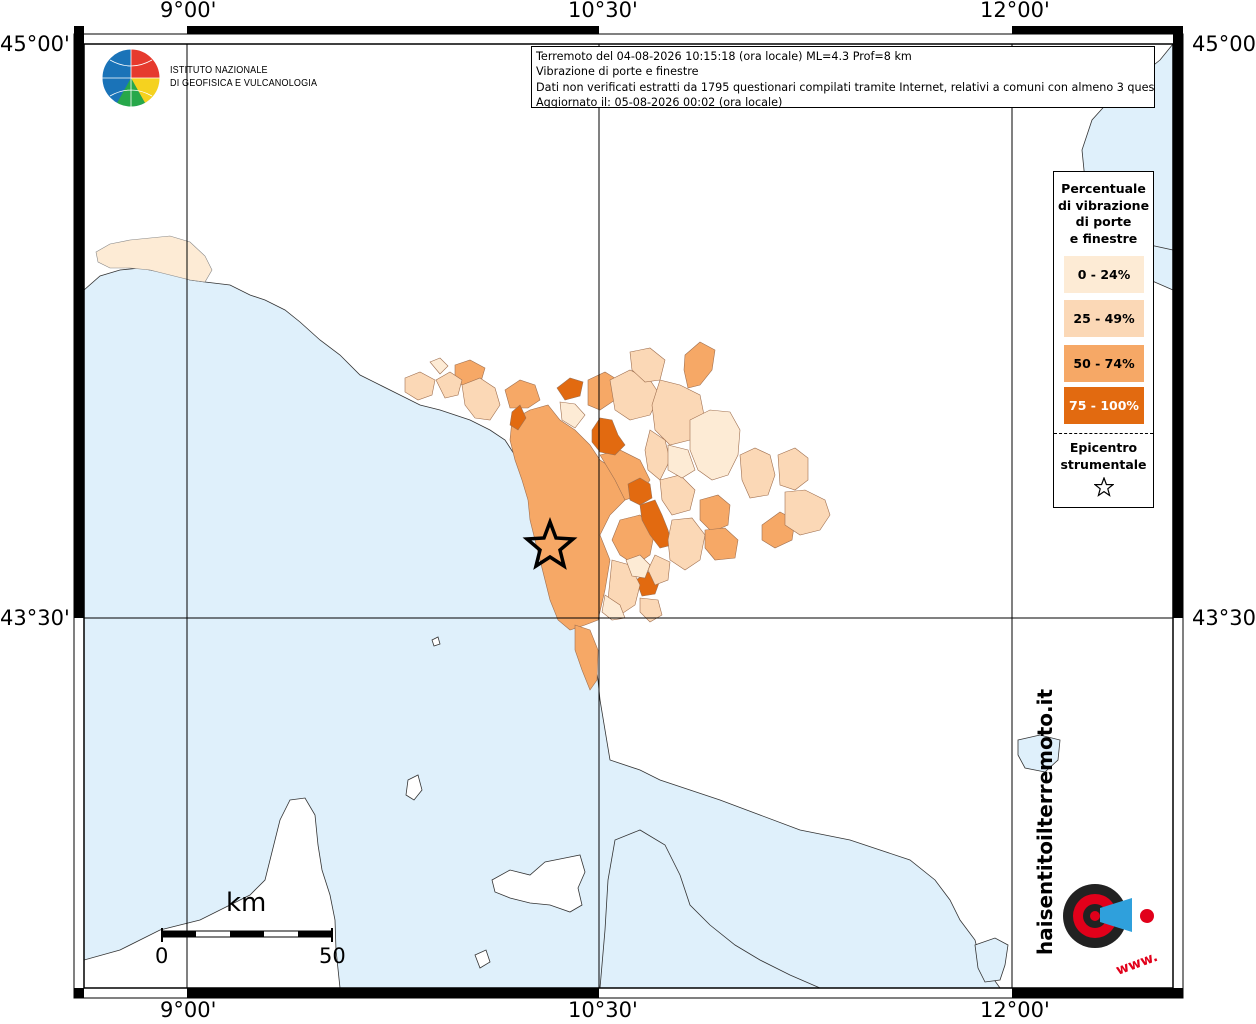 The height and width of the screenshot is (1024, 1256). I want to click on legend-class-50-74: 50 - 74%, so click(1104, 363).